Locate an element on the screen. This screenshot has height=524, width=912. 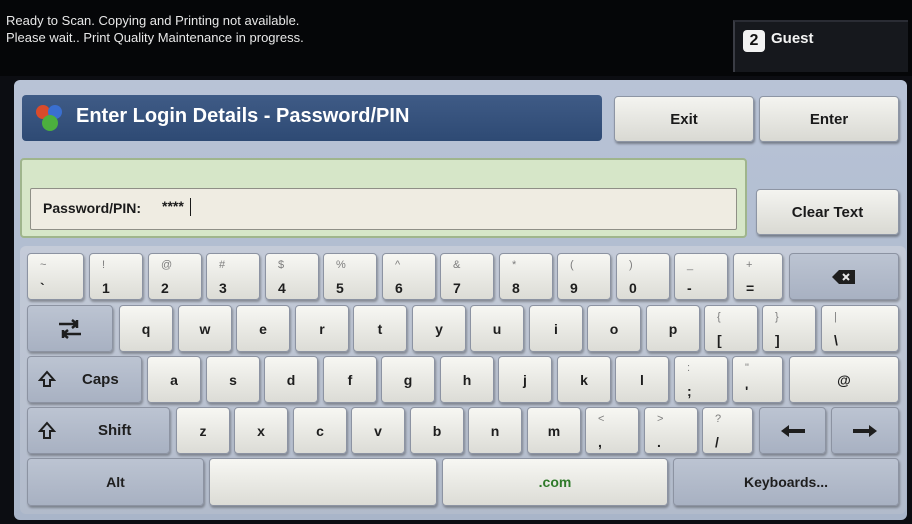
key-j: j is located at coordinates (525, 379).